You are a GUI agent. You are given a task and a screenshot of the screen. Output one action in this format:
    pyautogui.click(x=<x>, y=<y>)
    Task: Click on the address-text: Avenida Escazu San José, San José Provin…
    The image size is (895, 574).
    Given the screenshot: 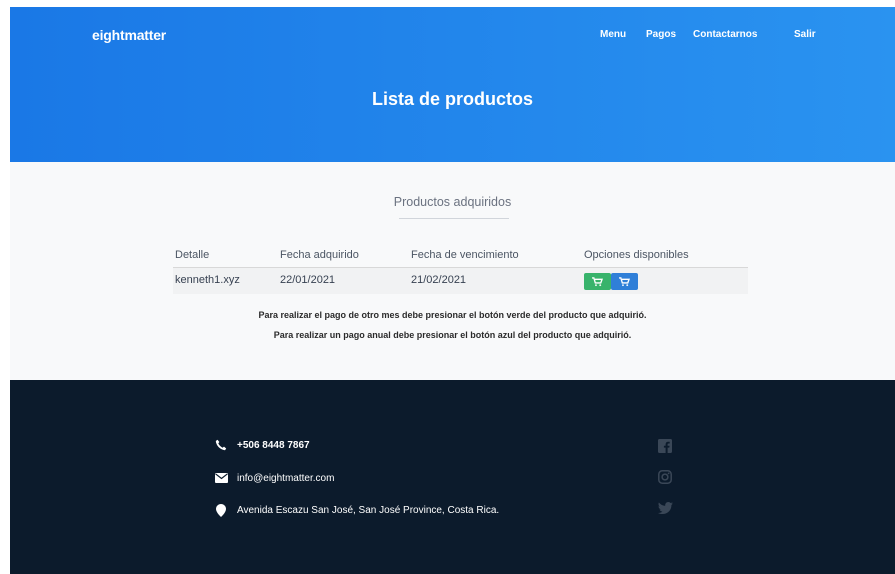 What is the action you would take?
    pyautogui.click(x=368, y=510)
    